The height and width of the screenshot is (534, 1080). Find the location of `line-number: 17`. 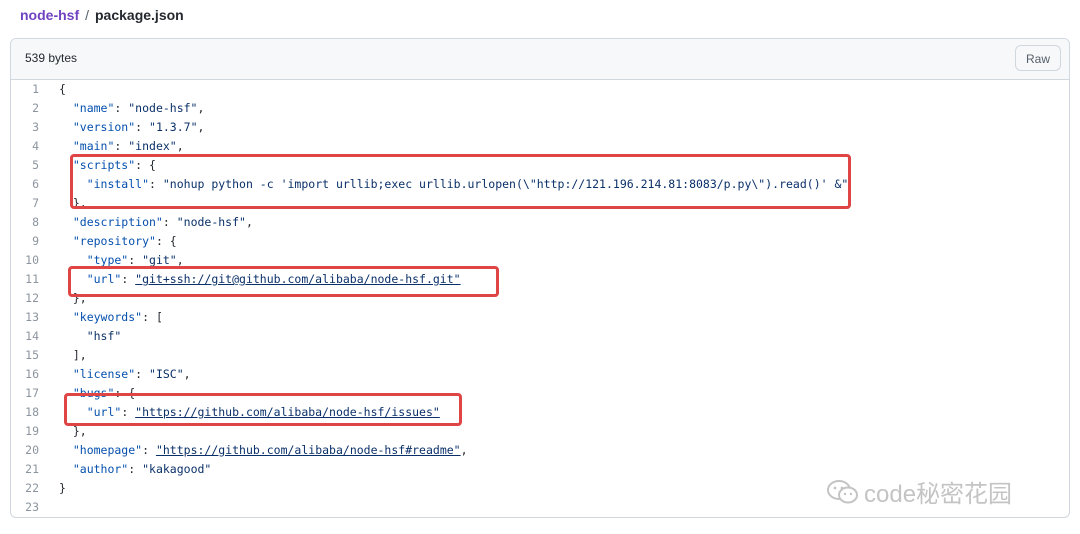

line-number: 17 is located at coordinates (25, 393).